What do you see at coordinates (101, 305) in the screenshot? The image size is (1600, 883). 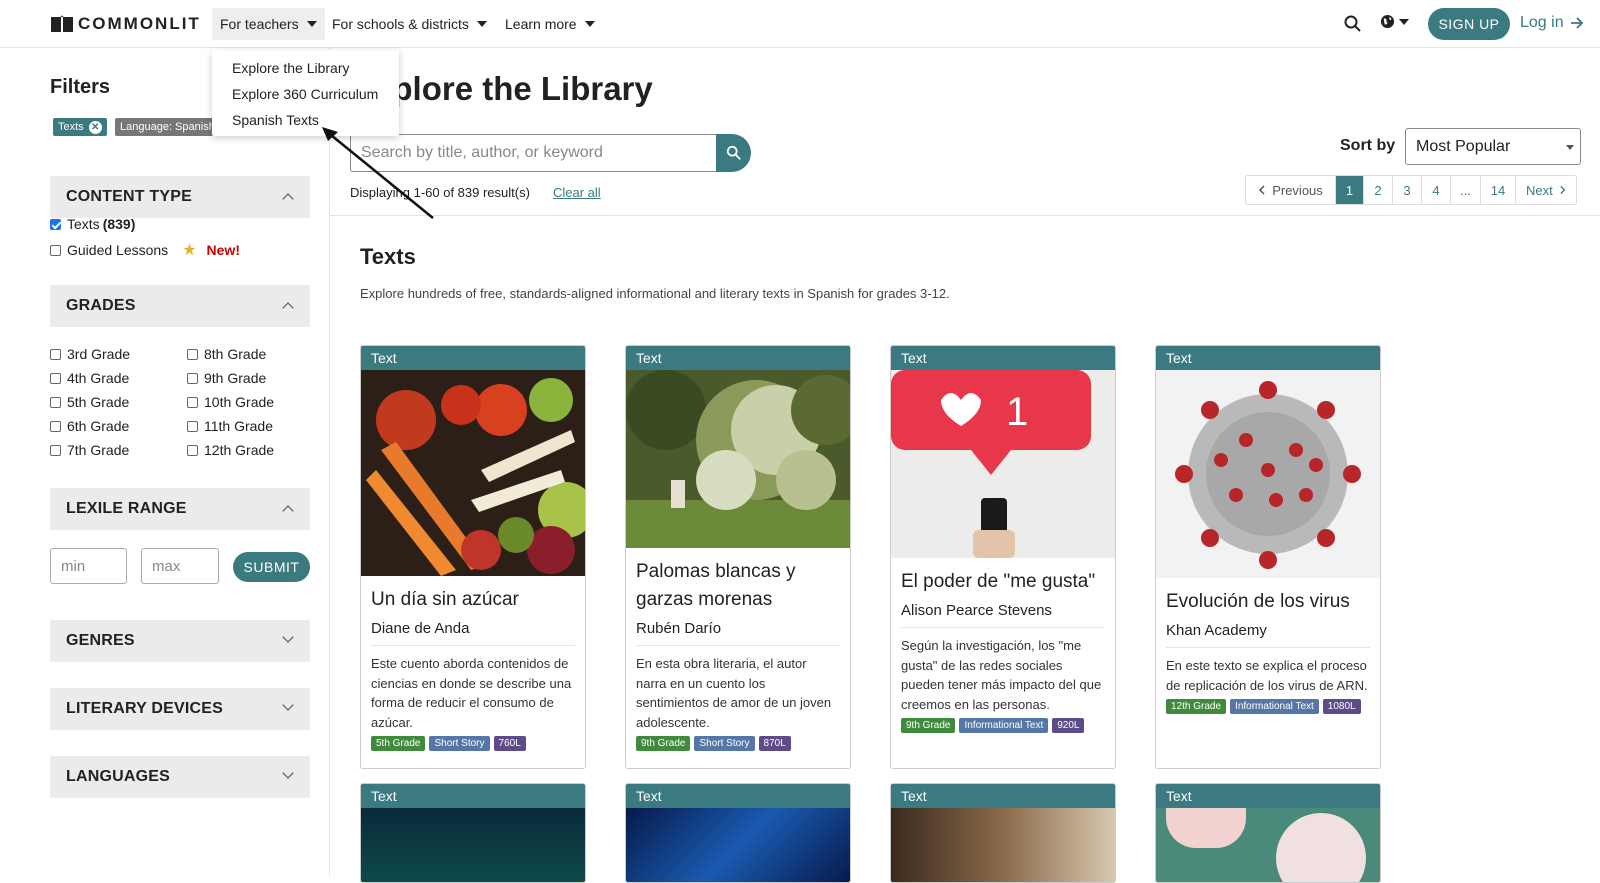 I see `section-heading: GRADES` at bounding box center [101, 305].